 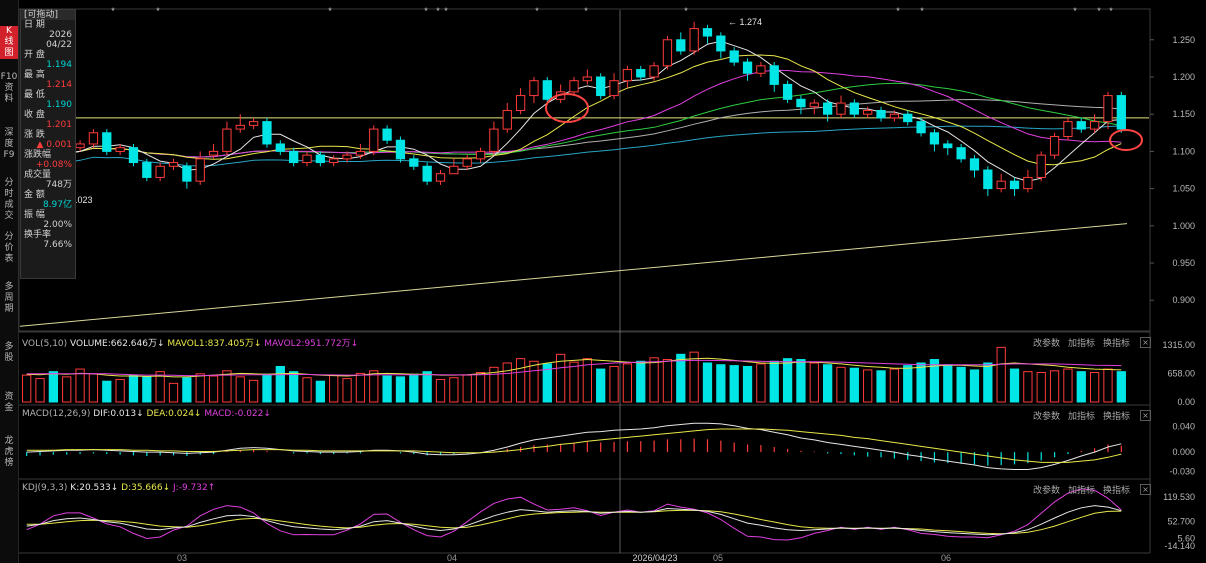 What do you see at coordinates (1116, 342) in the screenshot?
I see `vol-switch-button: 换指标` at bounding box center [1116, 342].